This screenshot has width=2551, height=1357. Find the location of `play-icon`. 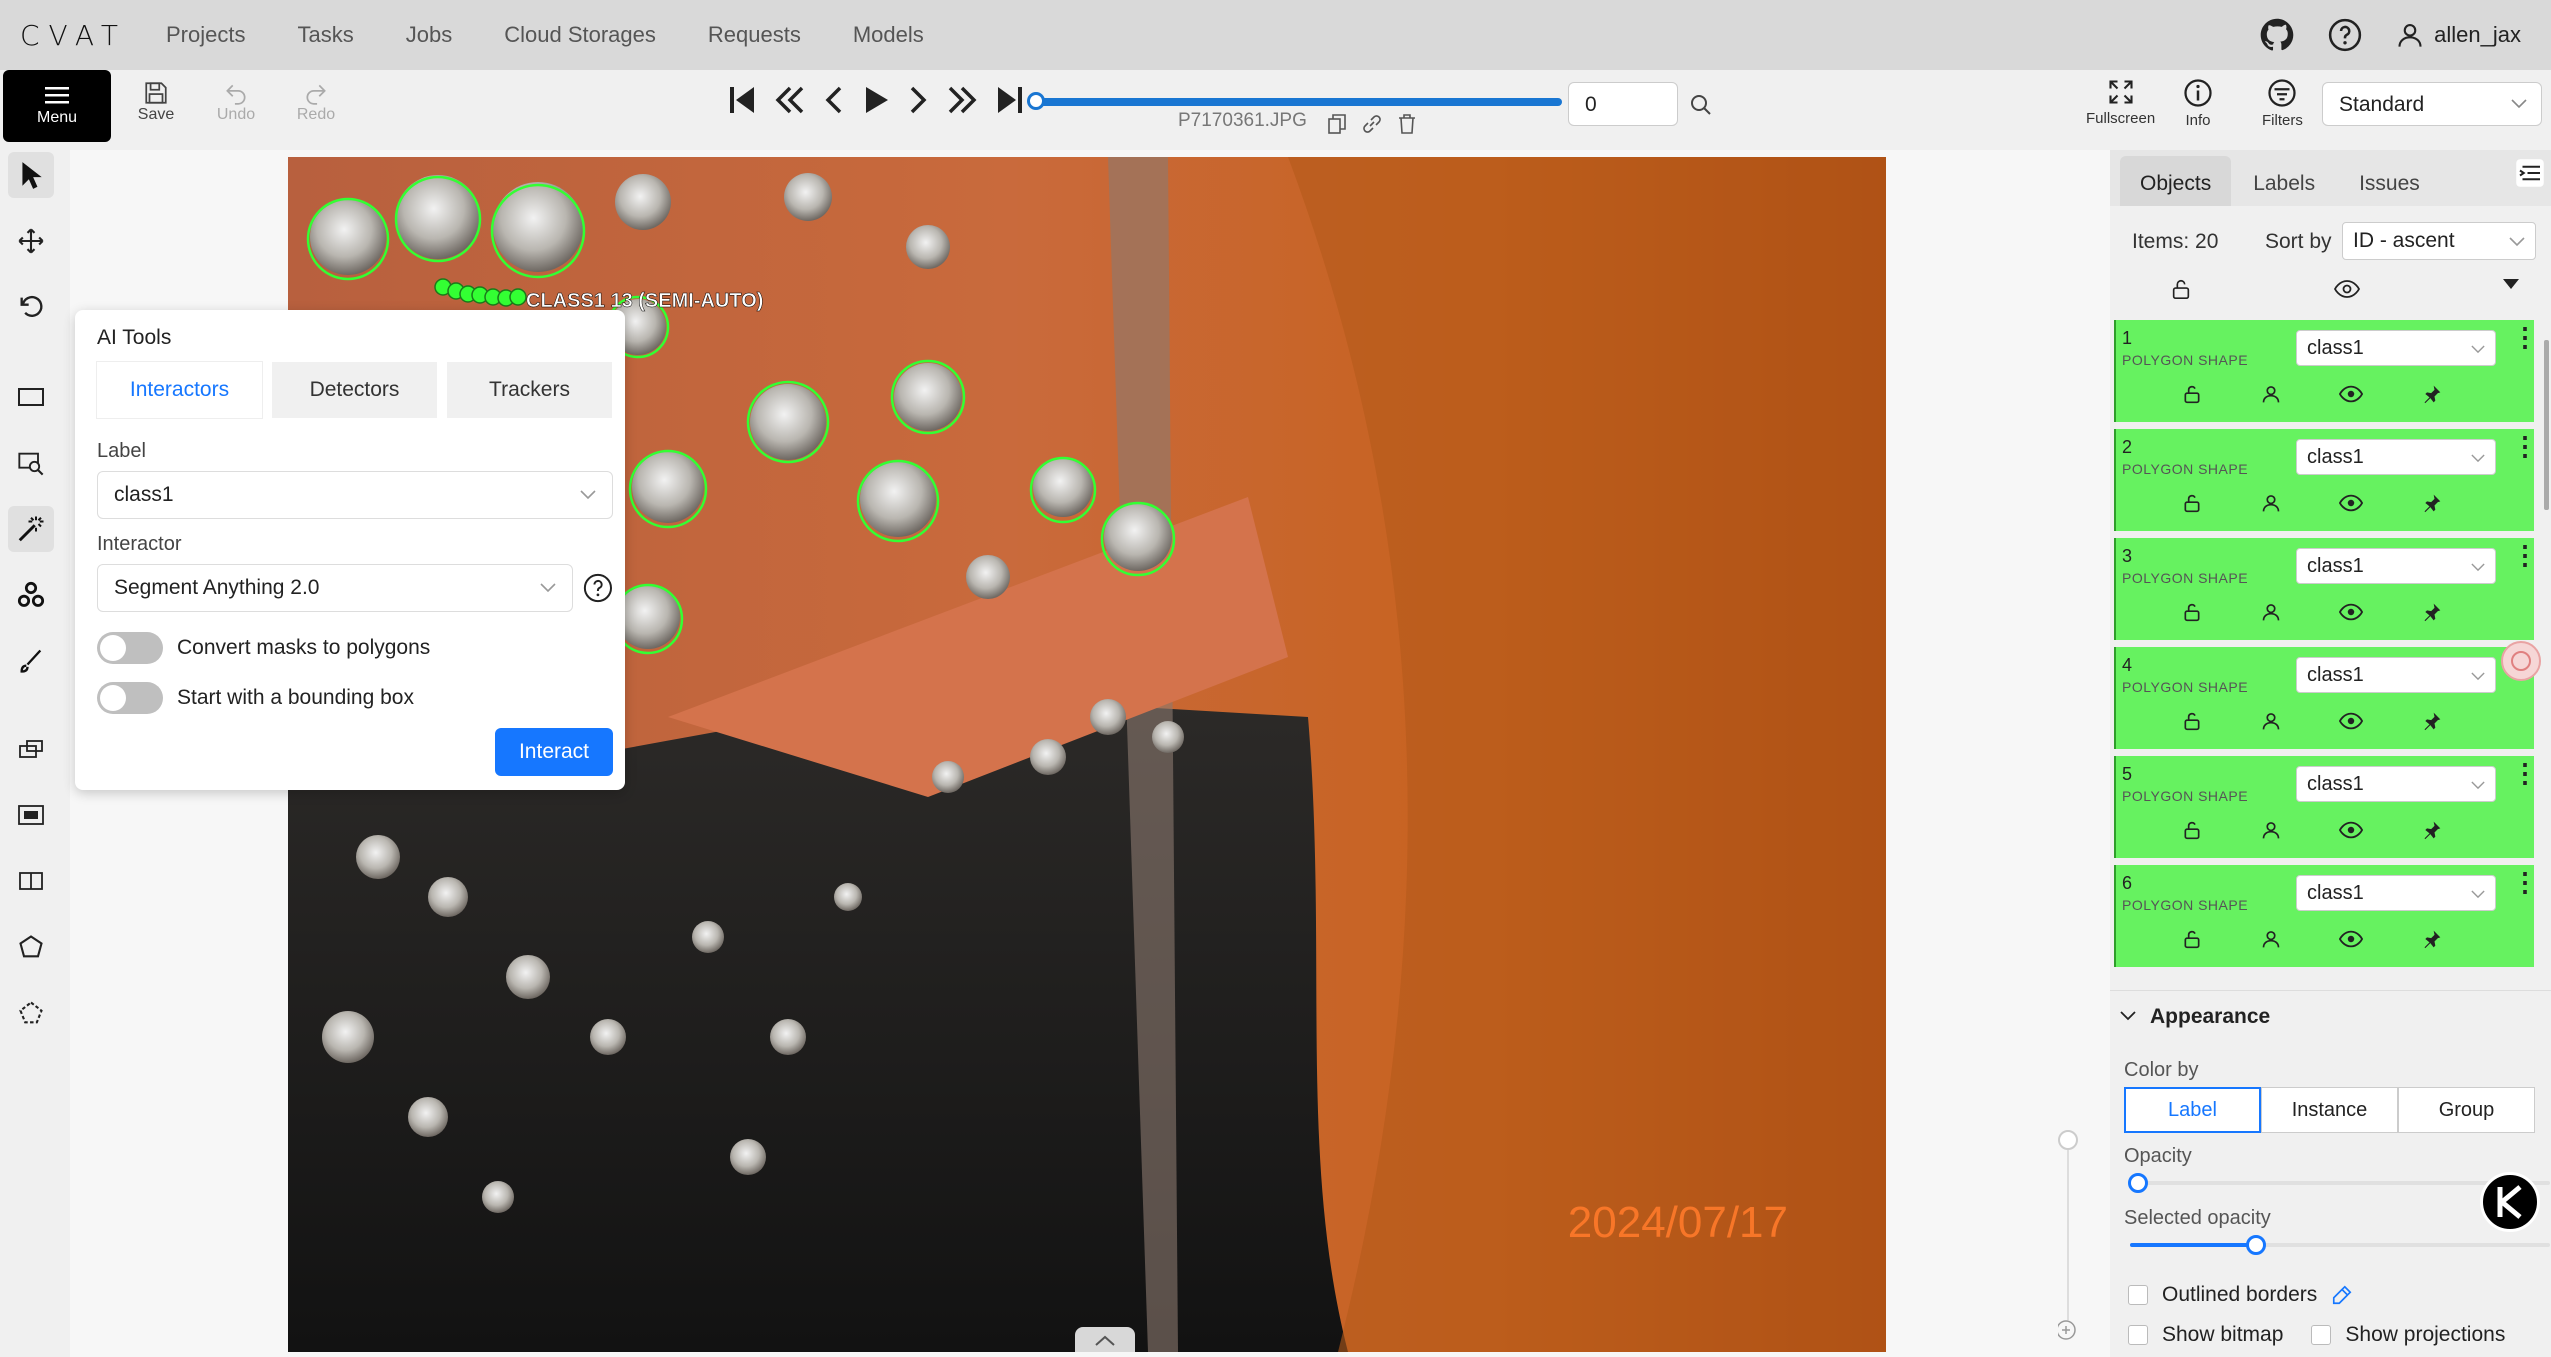

play-icon is located at coordinates (876, 100).